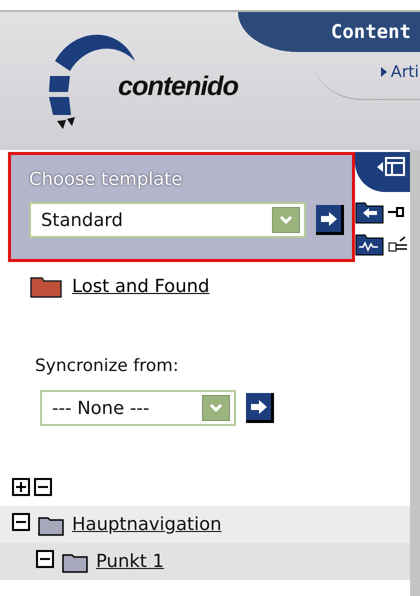 This screenshot has height=596, width=420. What do you see at coordinates (383, 71) in the screenshot?
I see `triangle-icon` at bounding box center [383, 71].